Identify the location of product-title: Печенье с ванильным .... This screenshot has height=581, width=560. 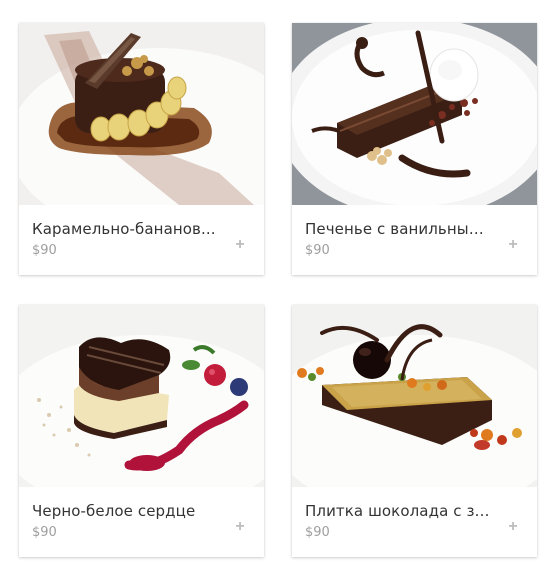
(400, 229).